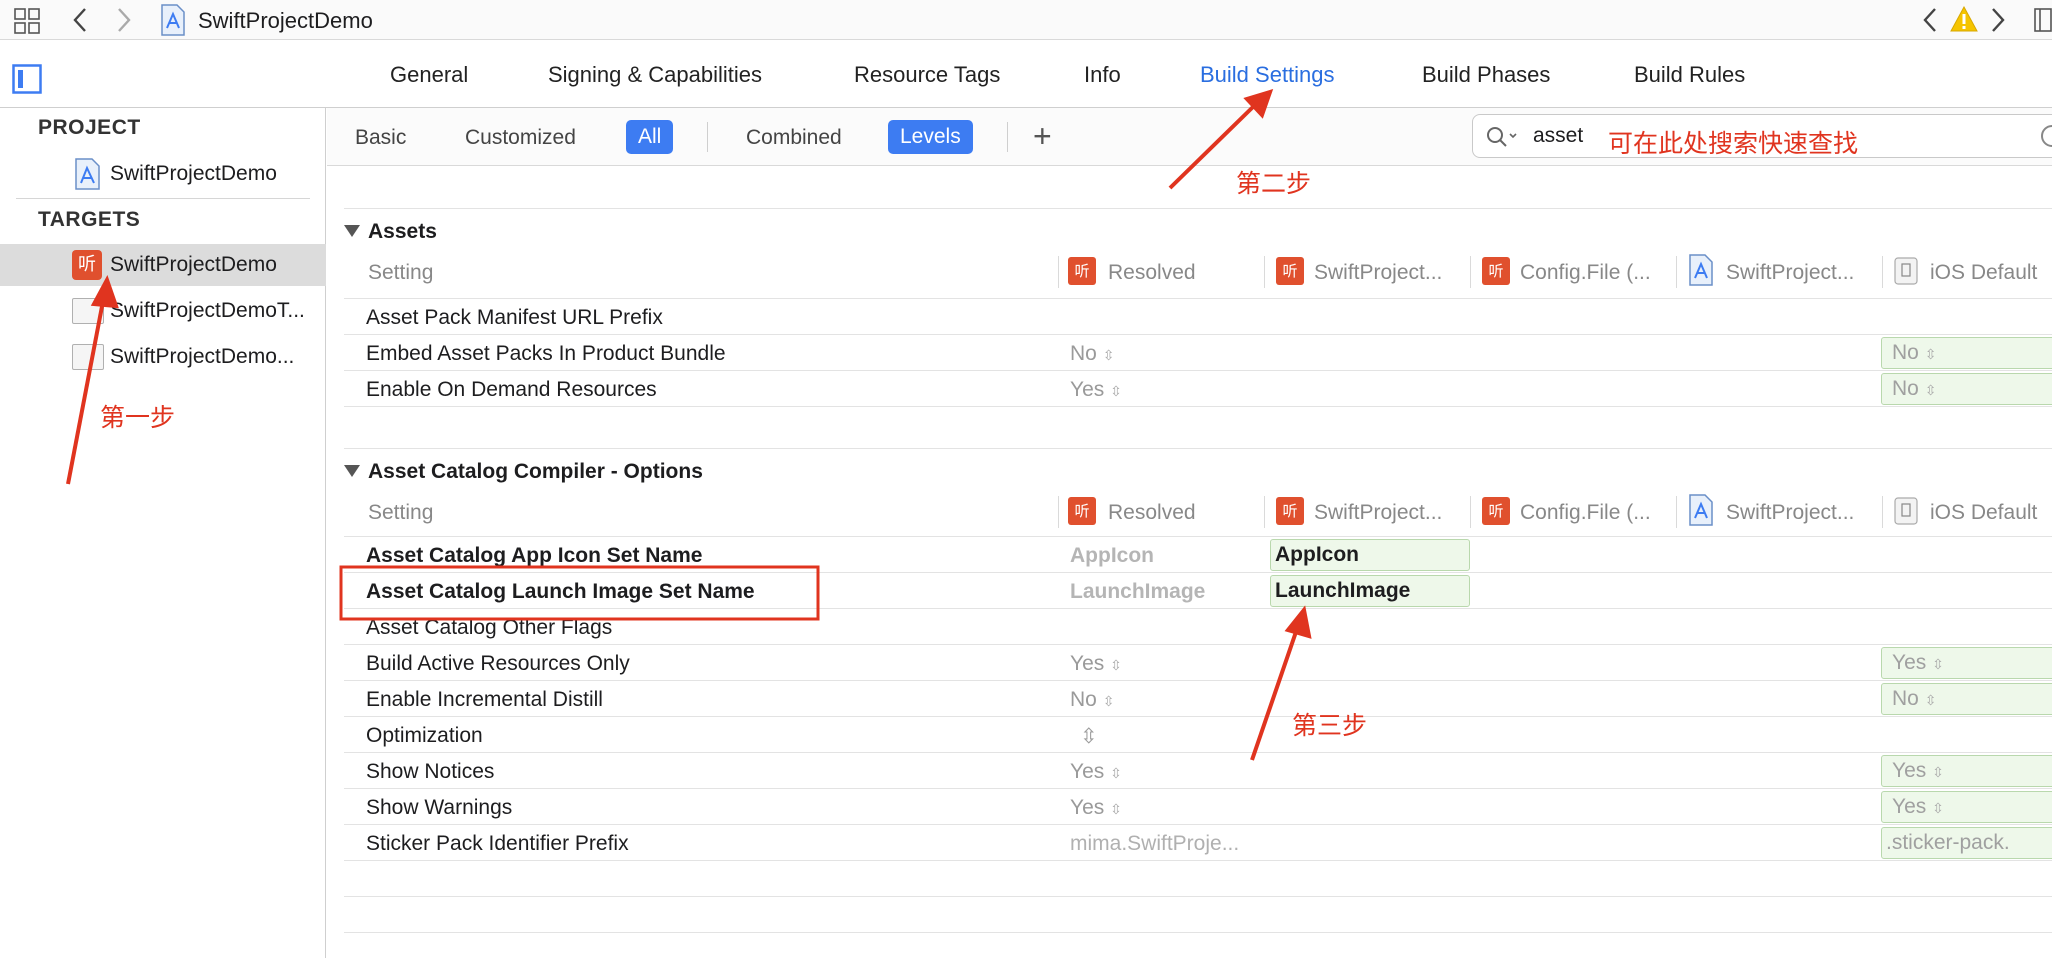  What do you see at coordinates (1330, 725) in the screenshot?
I see `step3-annotation: 第三步` at bounding box center [1330, 725].